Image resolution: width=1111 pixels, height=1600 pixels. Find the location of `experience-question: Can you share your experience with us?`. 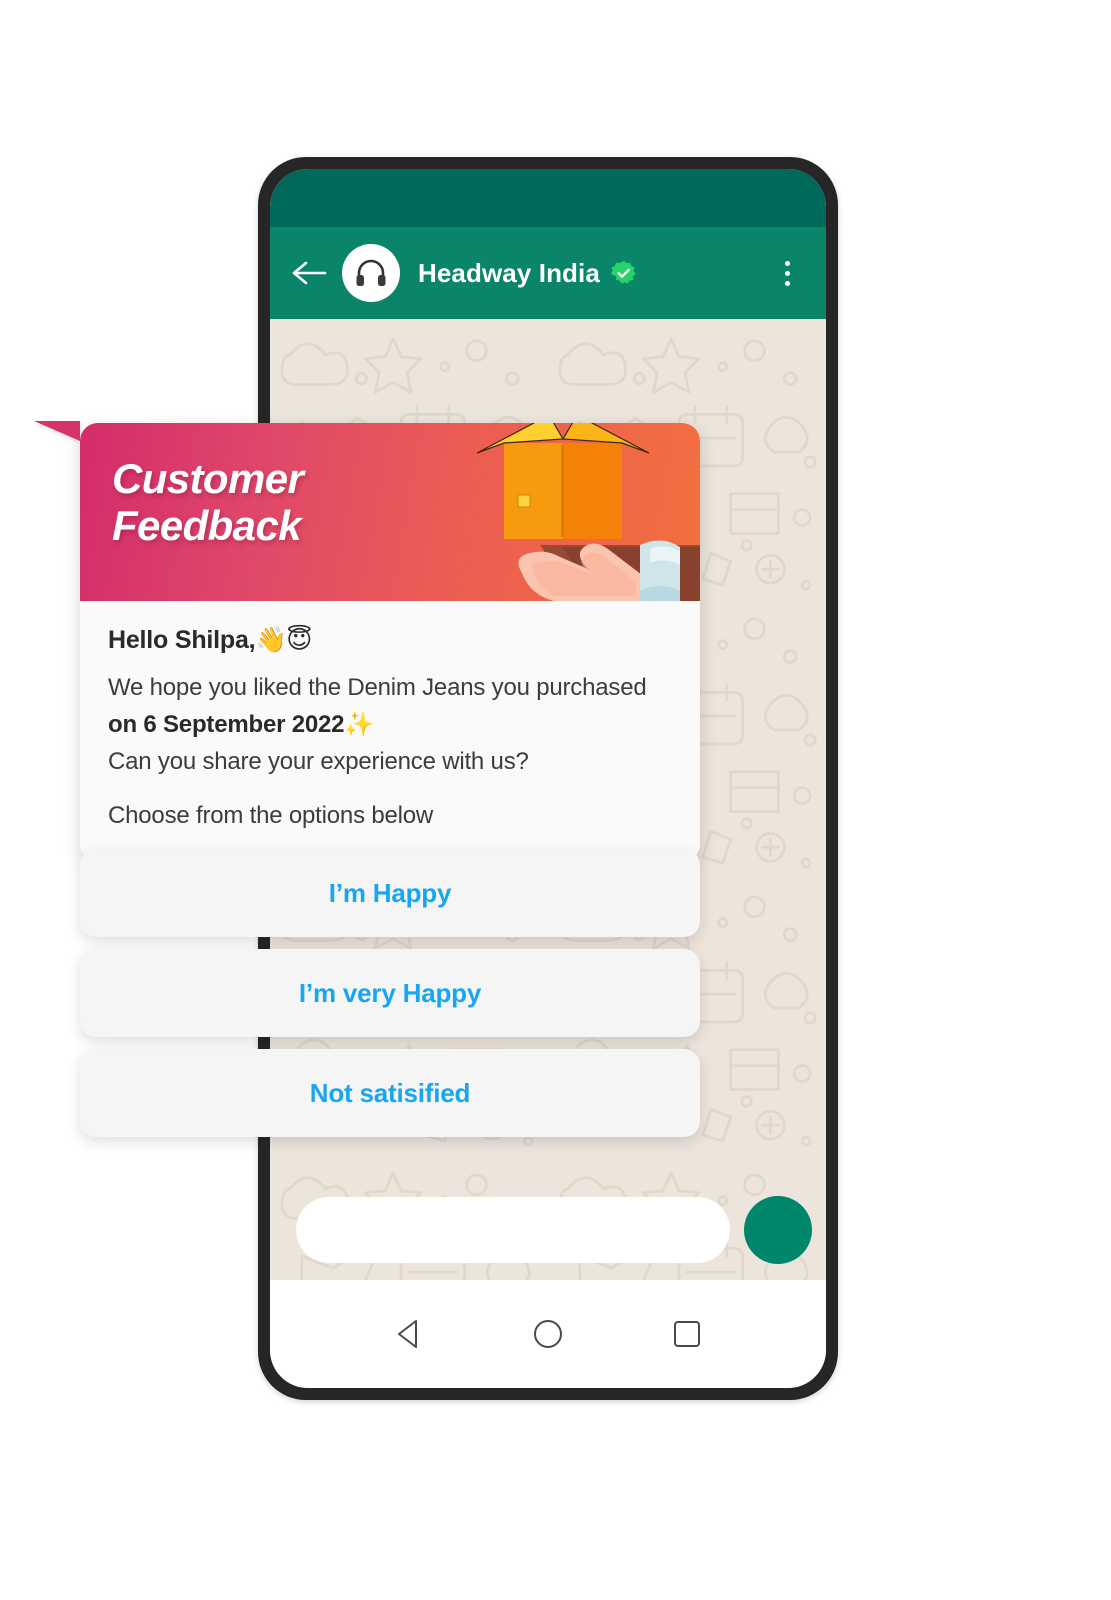

experience-question: Can you share your experience with us? is located at coordinates (318, 762).